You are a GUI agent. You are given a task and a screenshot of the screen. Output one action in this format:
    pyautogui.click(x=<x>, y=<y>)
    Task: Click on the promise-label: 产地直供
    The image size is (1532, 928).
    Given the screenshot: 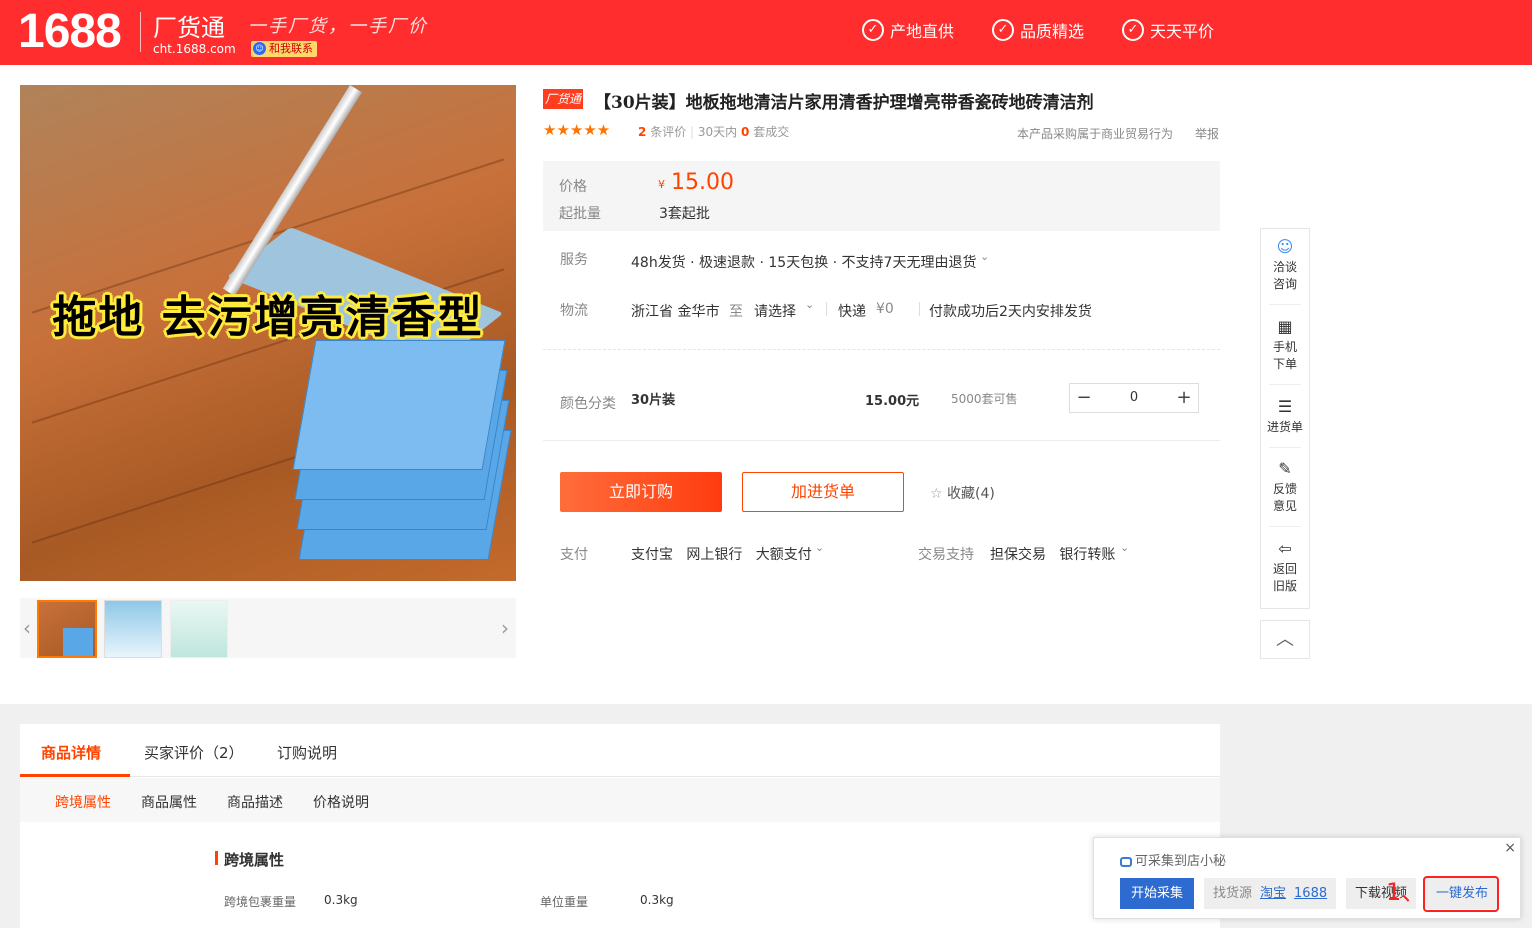 What is the action you would take?
    pyautogui.click(x=922, y=31)
    